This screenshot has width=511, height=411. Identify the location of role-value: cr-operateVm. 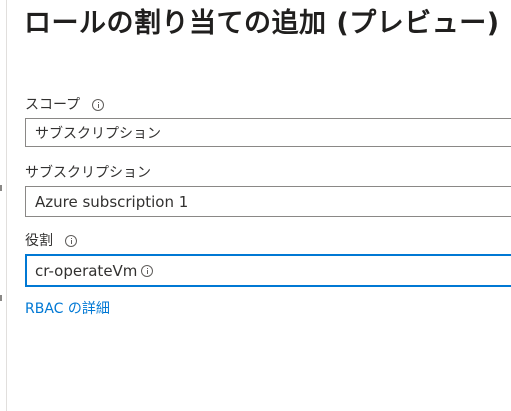
(86, 270).